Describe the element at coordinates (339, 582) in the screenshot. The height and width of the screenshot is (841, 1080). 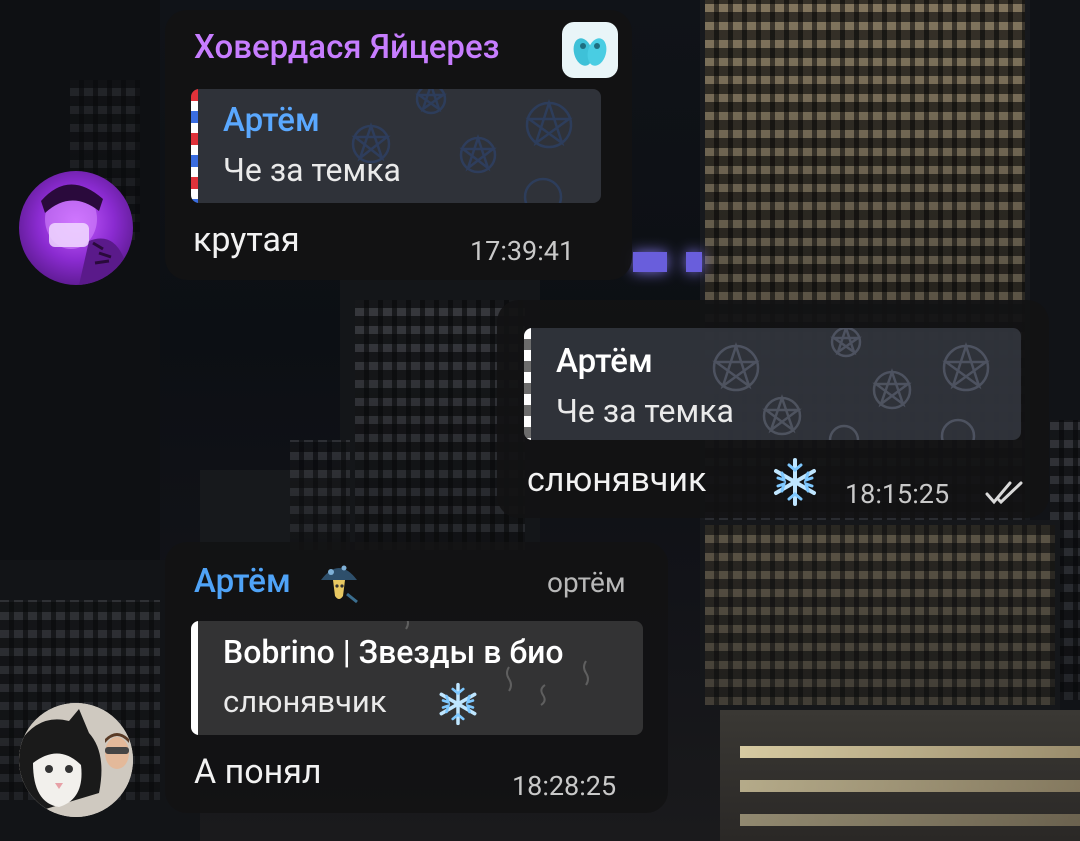
I see `mushroom-emoji-icon` at that location.